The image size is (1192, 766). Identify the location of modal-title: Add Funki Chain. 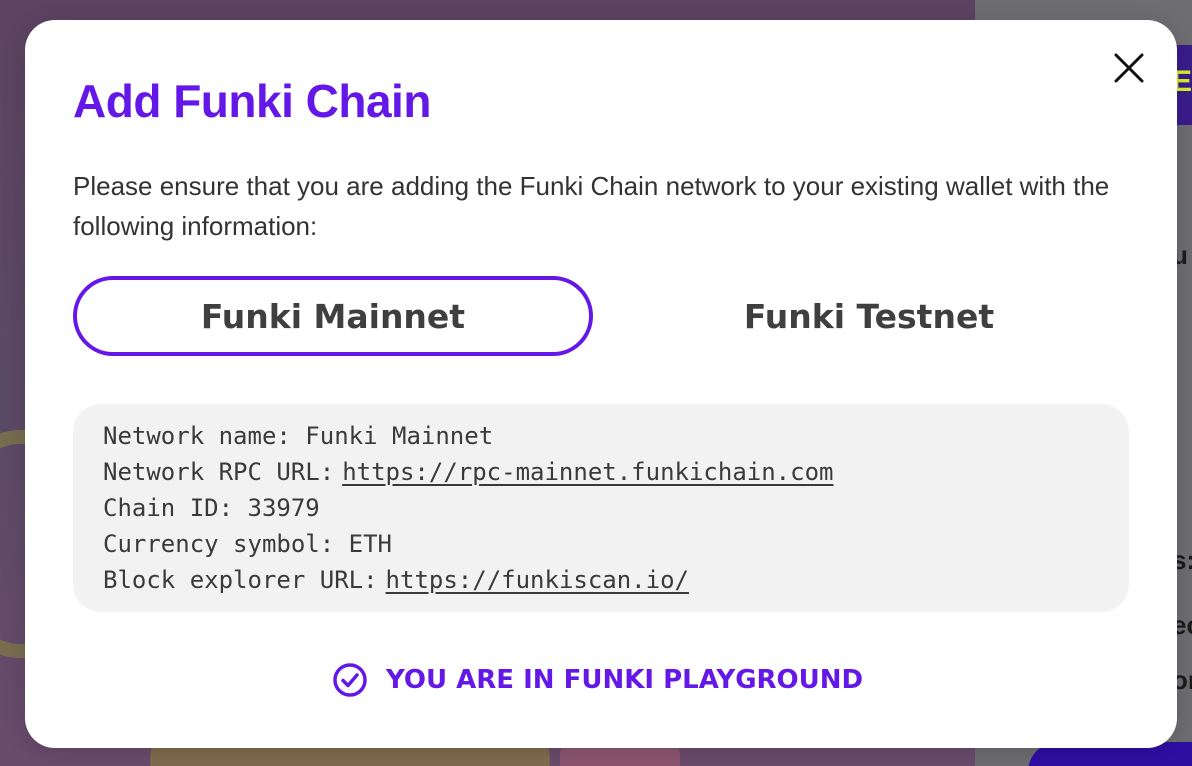
(252, 101).